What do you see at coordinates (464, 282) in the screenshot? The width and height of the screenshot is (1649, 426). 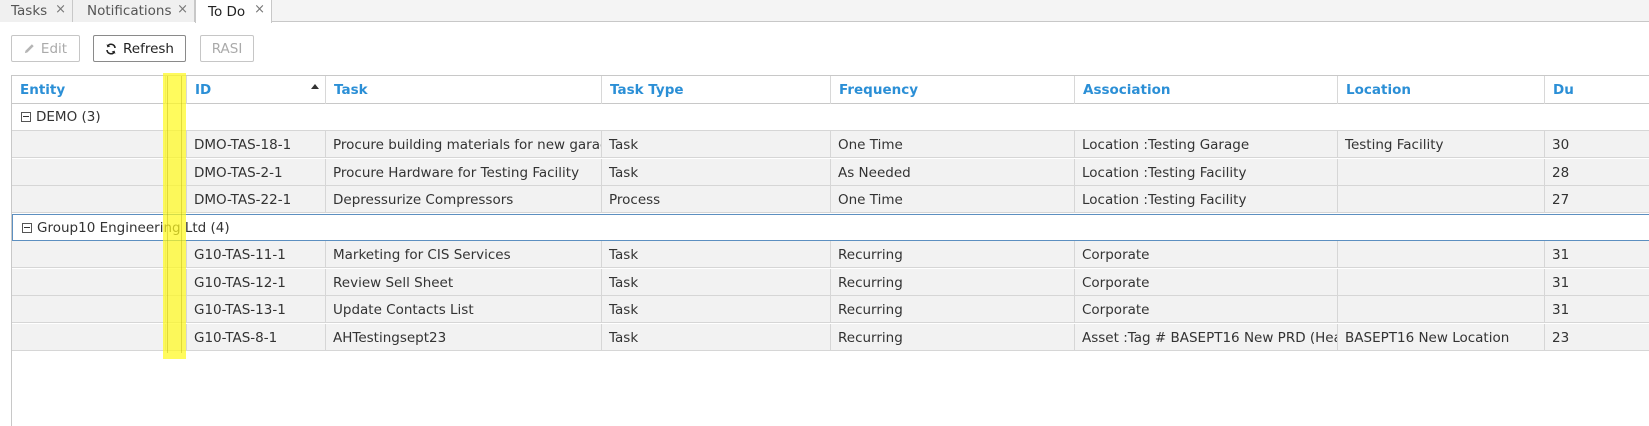 I see `task-cell: Review Sell Sheet` at bounding box center [464, 282].